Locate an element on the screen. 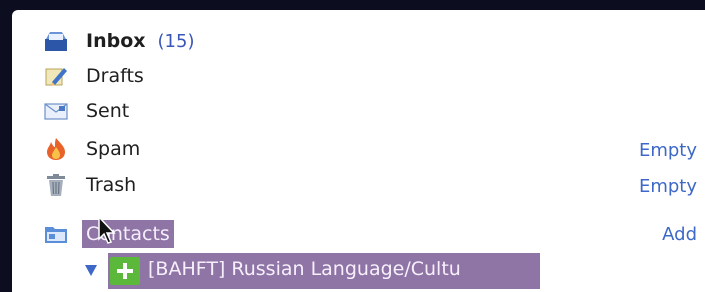 This screenshot has width=705, height=292. drafts-icon is located at coordinates (56, 76).